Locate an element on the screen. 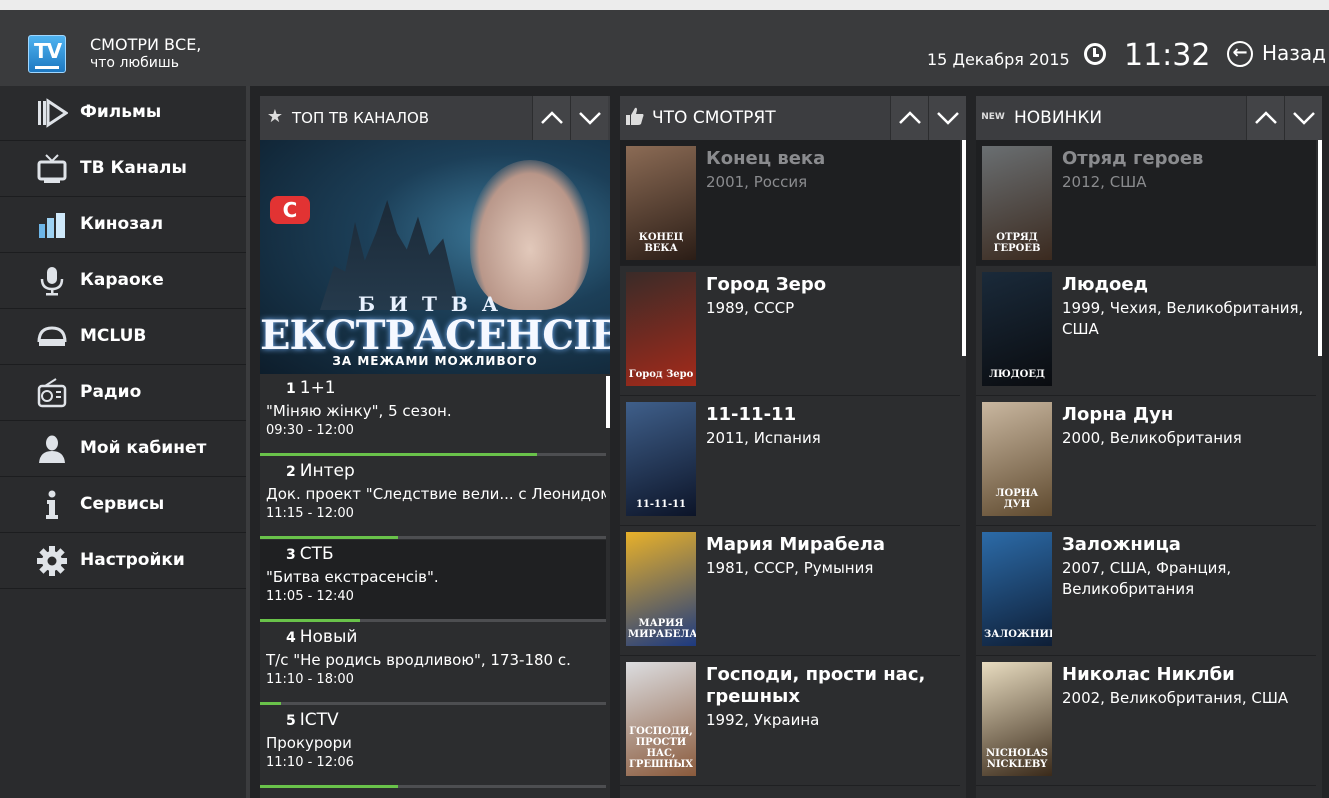  film-play-icon is located at coordinates (52, 113).